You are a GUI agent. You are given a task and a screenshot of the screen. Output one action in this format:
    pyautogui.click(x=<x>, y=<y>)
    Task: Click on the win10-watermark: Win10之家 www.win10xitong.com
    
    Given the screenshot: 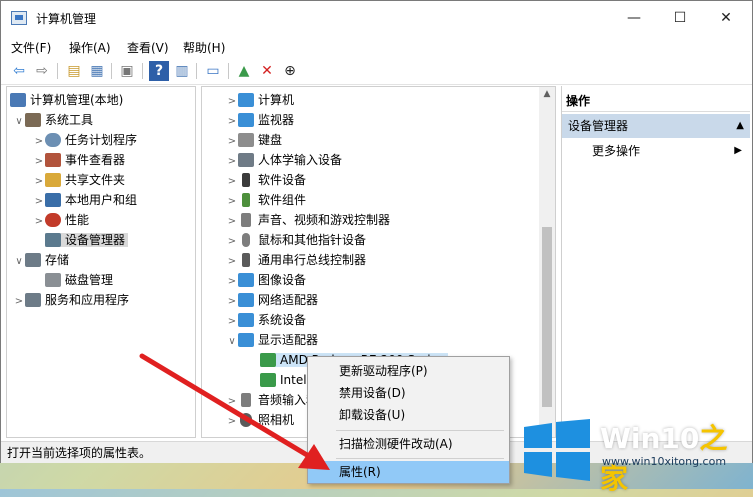 What is the action you would take?
    pyautogui.click(x=635, y=455)
    